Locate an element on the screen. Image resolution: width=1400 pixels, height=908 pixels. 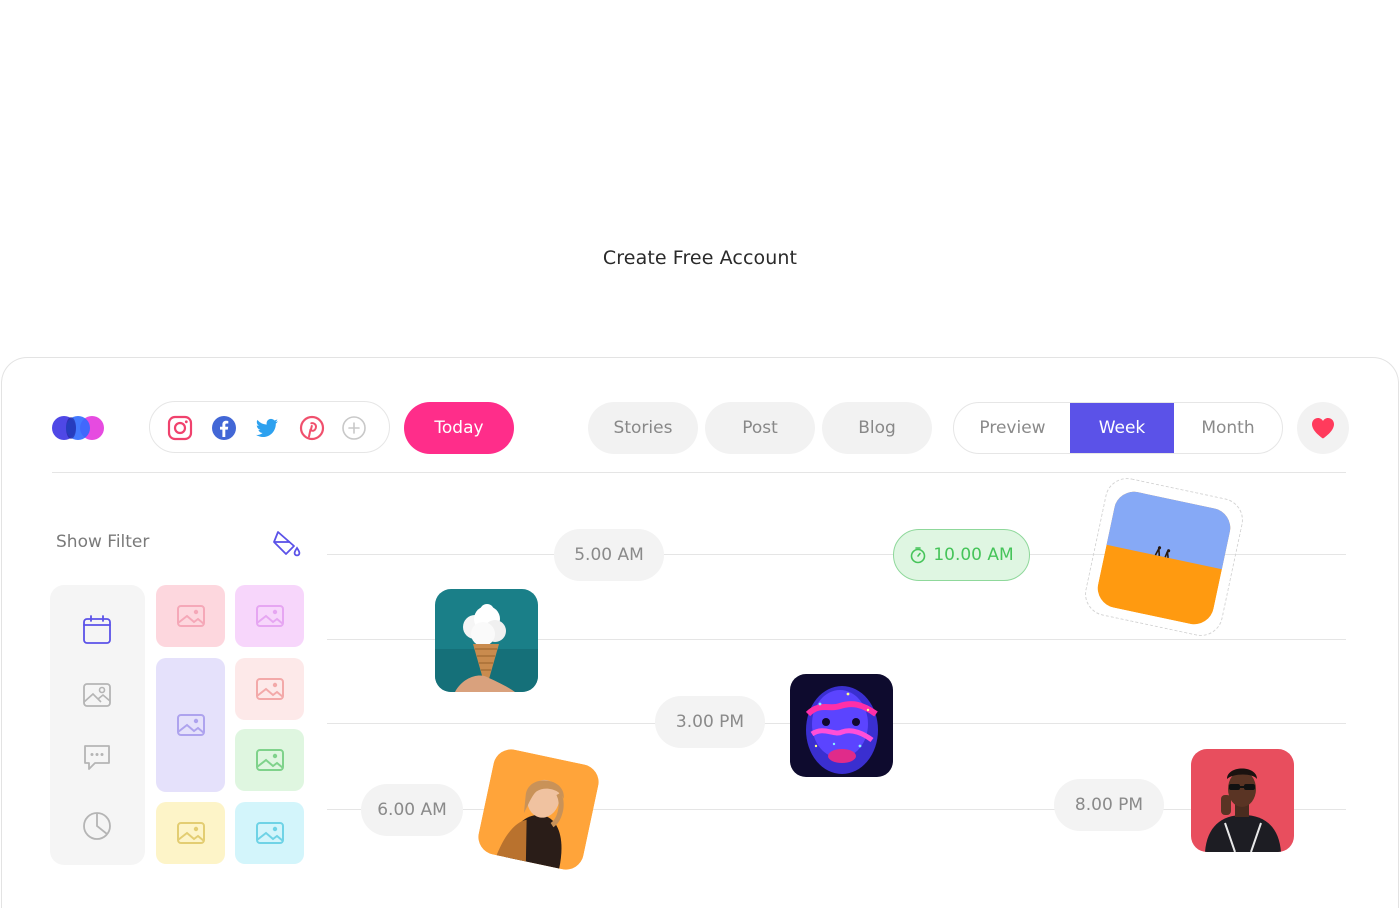
filter-tile-green is located at coordinates (269, 760).